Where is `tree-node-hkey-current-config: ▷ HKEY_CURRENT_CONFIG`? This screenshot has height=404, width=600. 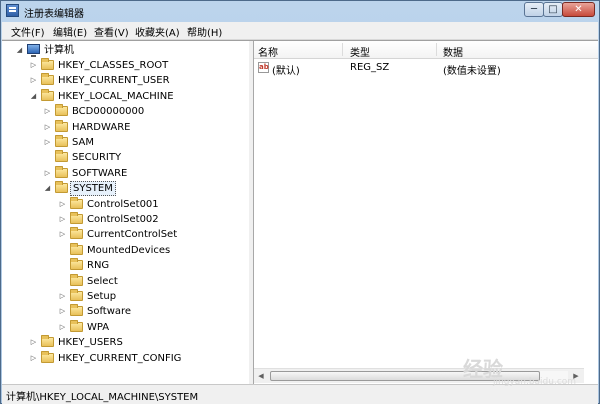
tree-node-hkey-current-config: ▷ HKEY_CURRENT_CONFIG is located at coordinates (129, 358).